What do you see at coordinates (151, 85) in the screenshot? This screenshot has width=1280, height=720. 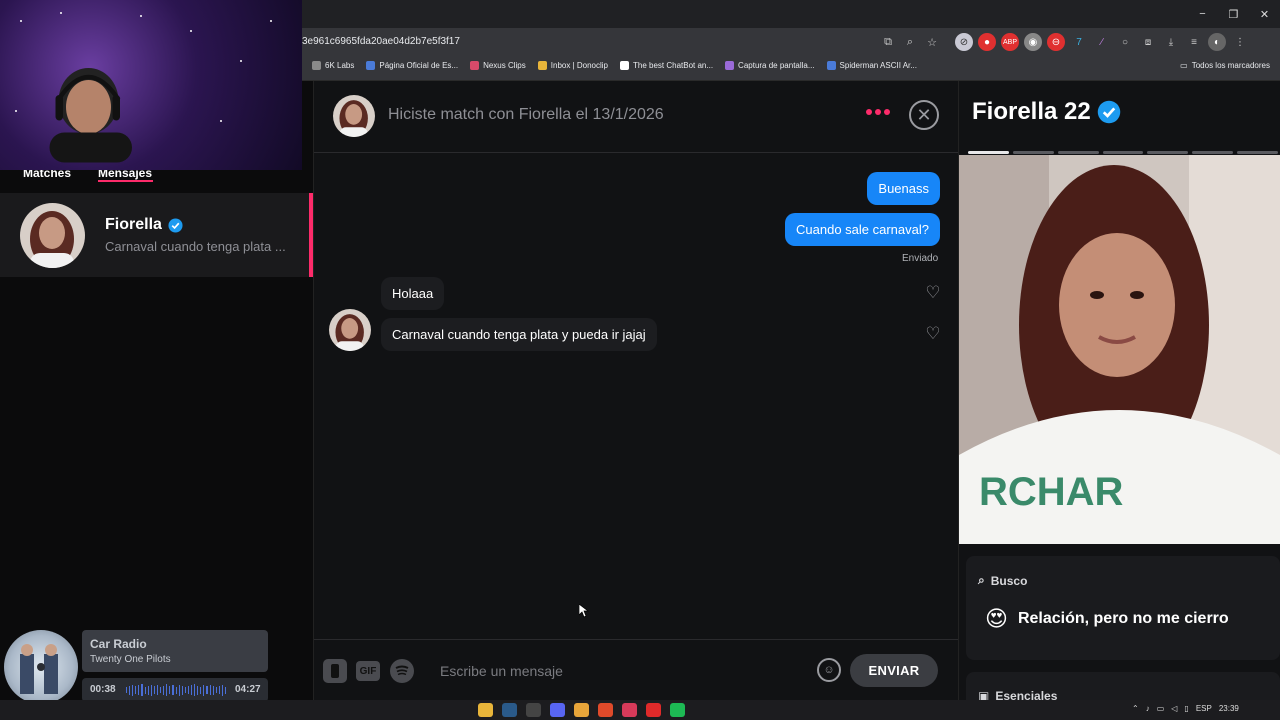 I see `webcam-overlay` at bounding box center [151, 85].